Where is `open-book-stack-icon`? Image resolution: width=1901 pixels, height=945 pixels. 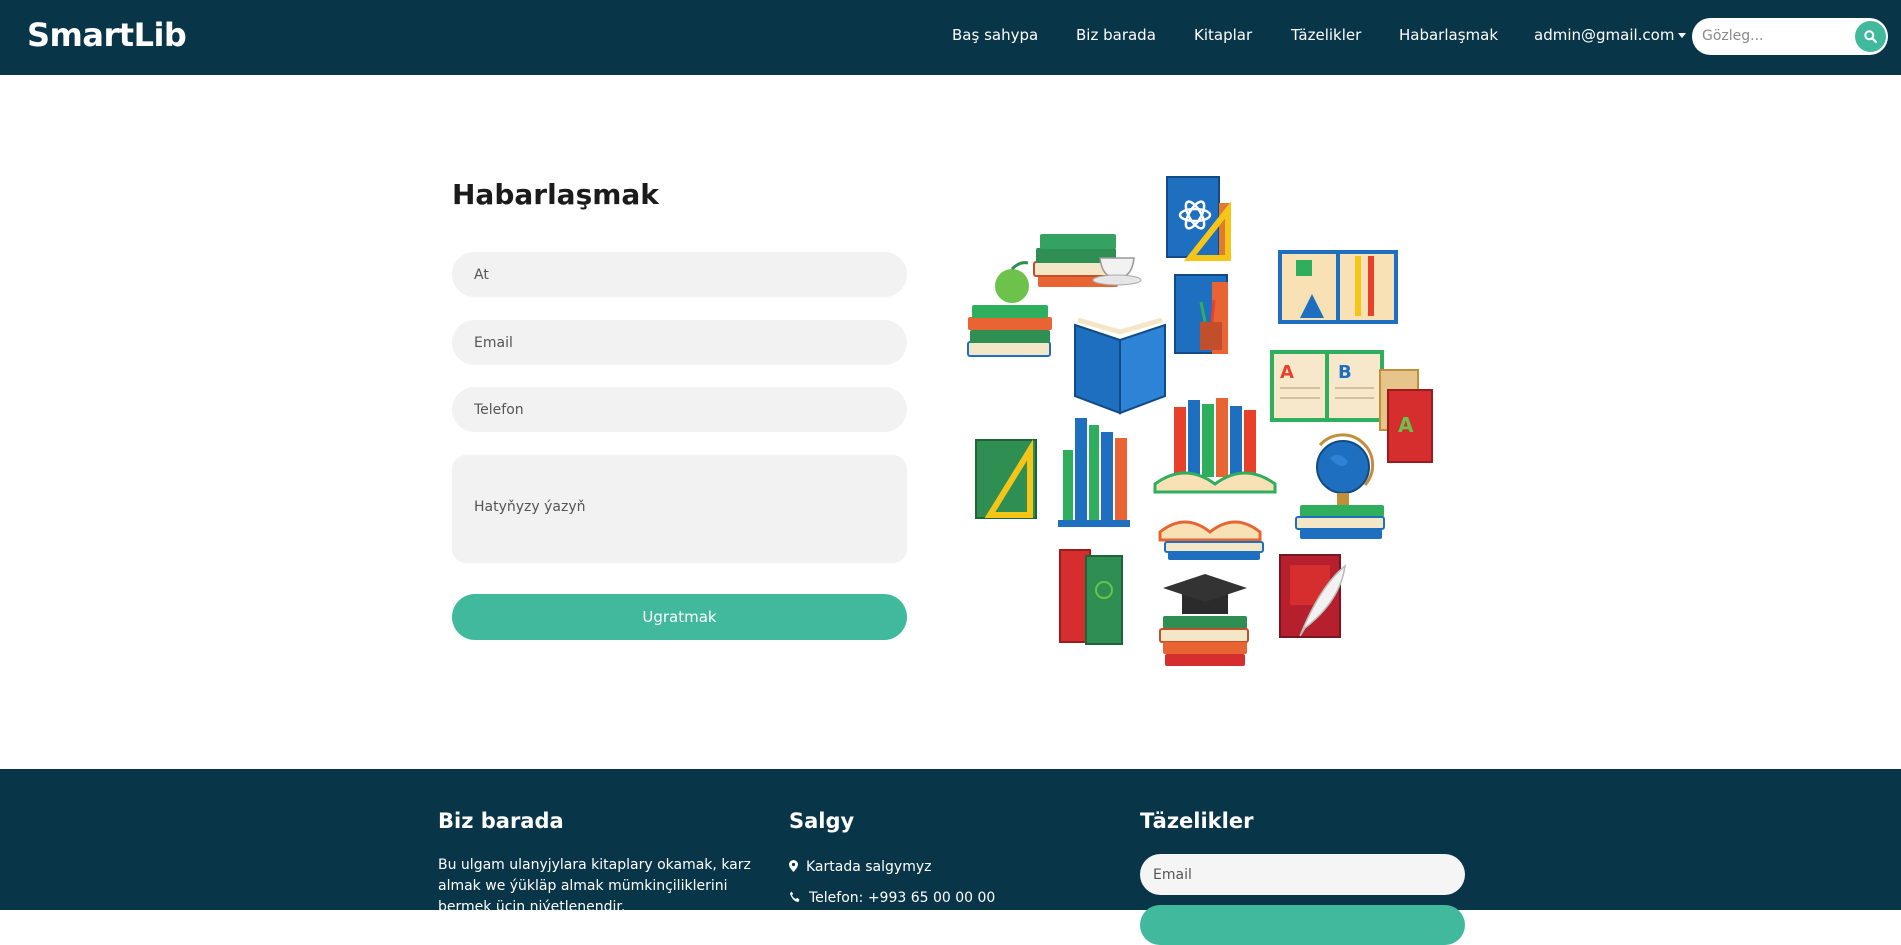
open-book-stack-icon is located at coordinates (1211, 540).